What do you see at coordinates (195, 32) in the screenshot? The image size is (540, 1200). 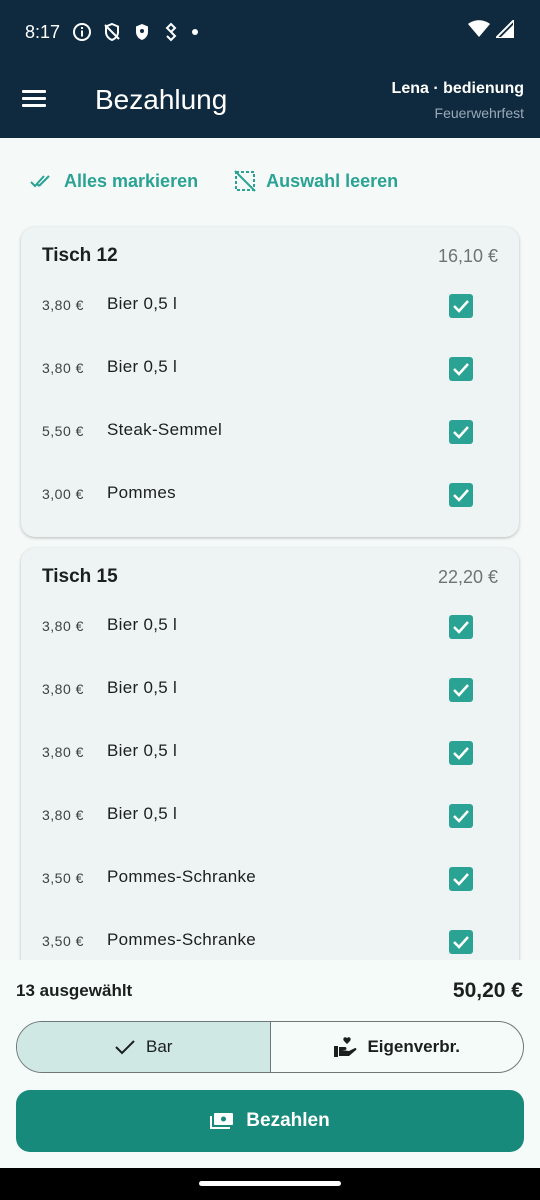 I see `dot-icon` at bounding box center [195, 32].